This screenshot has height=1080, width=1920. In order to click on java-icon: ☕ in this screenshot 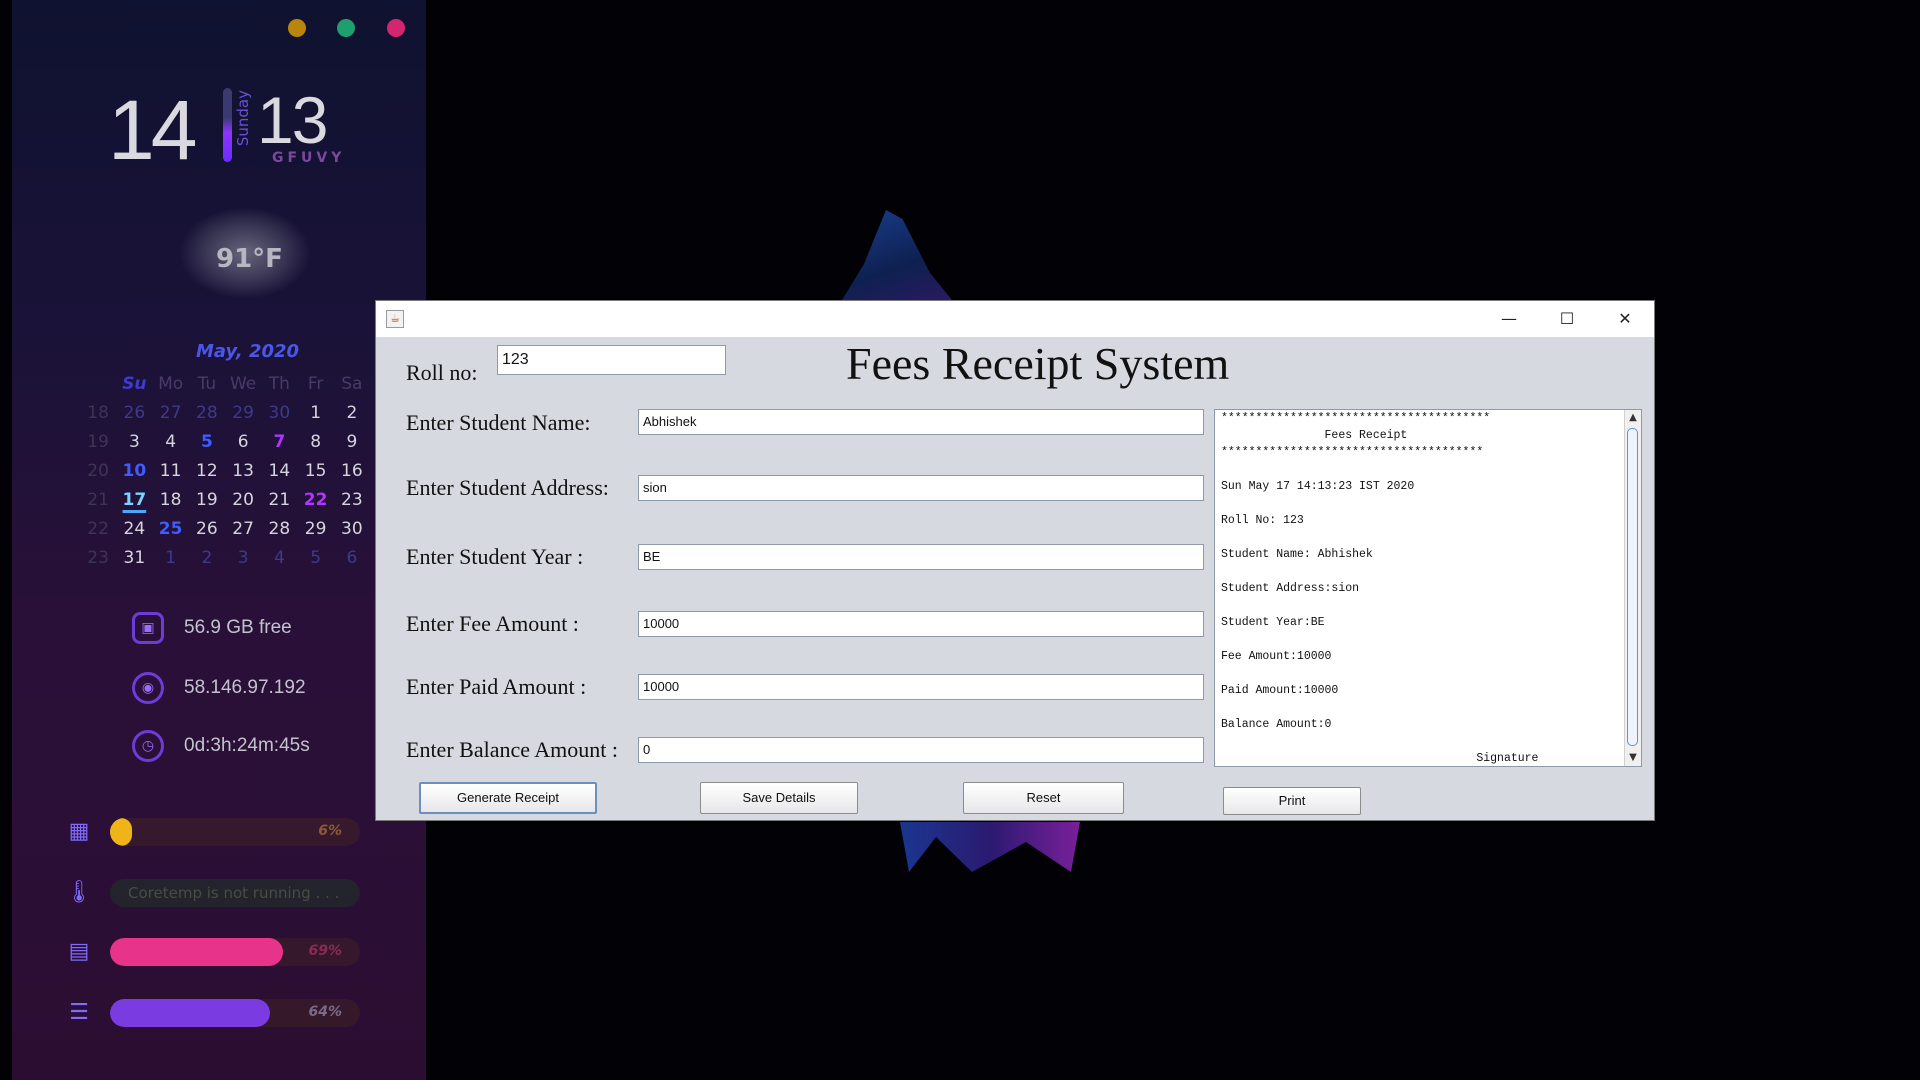, I will do `click(395, 319)`.